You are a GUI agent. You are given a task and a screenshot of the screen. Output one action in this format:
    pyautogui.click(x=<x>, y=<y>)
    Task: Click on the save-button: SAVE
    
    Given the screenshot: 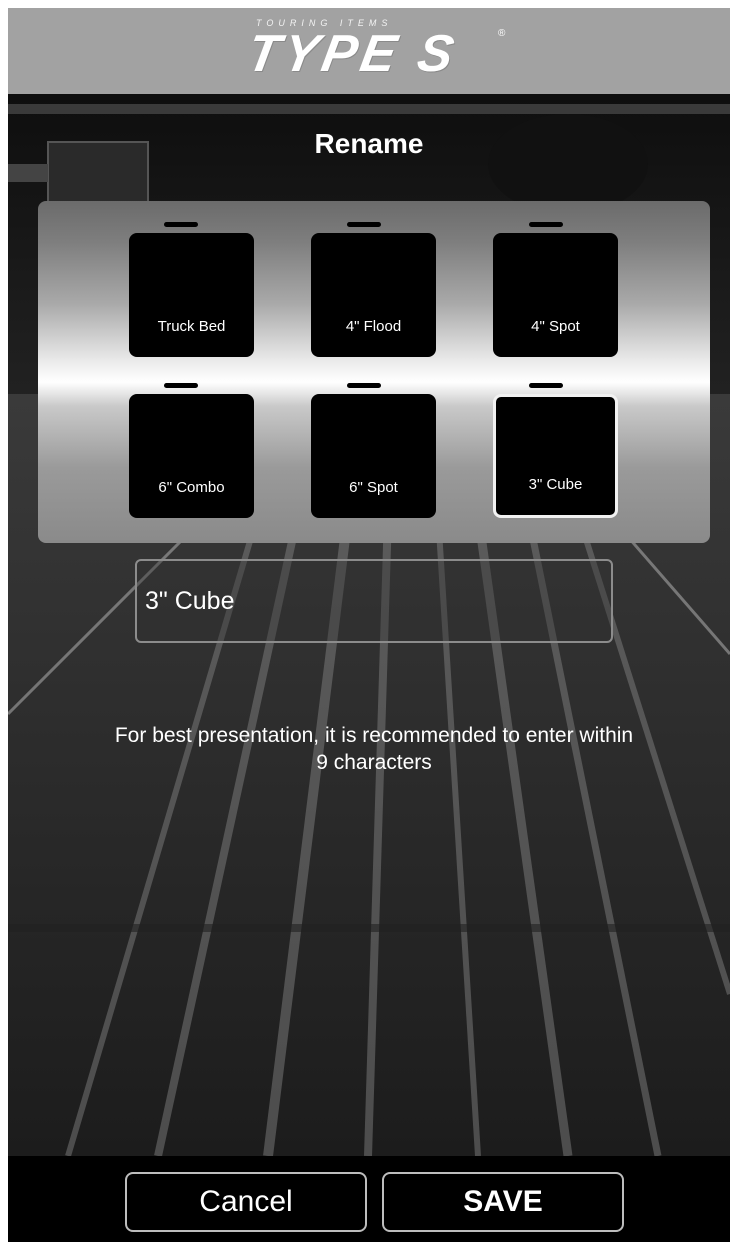 What is the action you would take?
    pyautogui.click(x=503, y=1202)
    